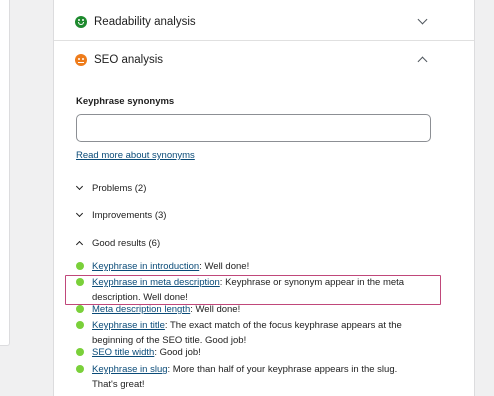 This screenshot has height=396, width=494. I want to click on improvements-toggle: Improvements (3), so click(121, 215).